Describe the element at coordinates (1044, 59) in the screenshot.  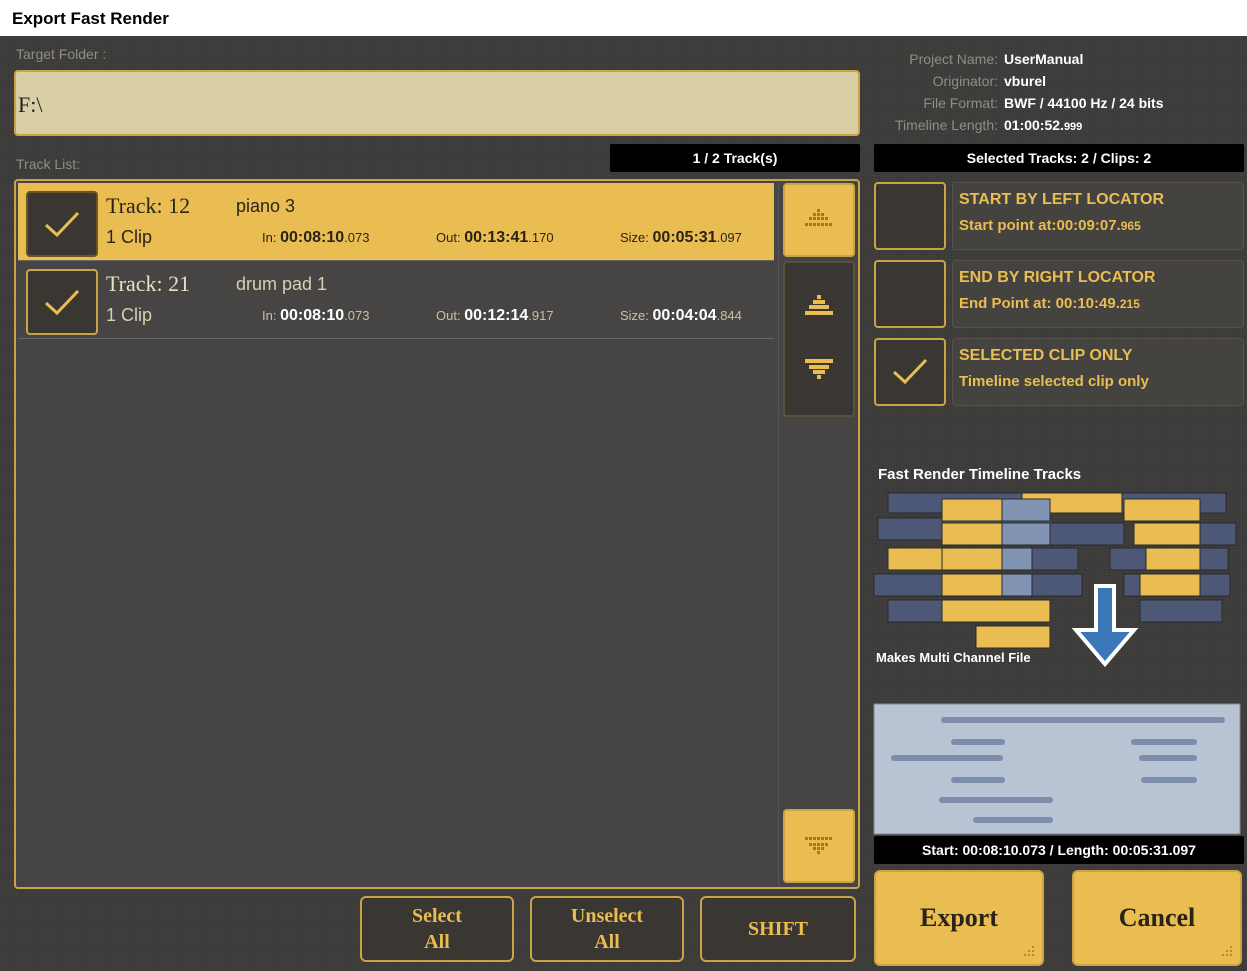
I see `project-name-value: UserManual` at that location.